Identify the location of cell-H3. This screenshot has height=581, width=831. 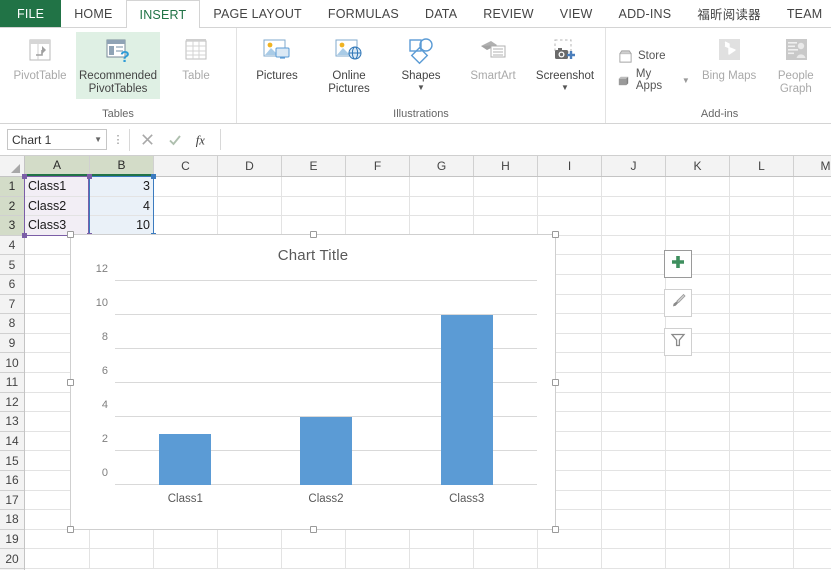
(506, 226).